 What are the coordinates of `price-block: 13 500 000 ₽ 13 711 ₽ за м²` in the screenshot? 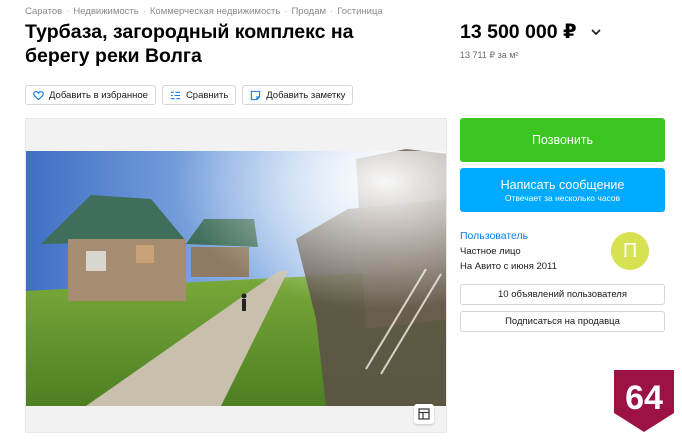 It's located at (531, 40).